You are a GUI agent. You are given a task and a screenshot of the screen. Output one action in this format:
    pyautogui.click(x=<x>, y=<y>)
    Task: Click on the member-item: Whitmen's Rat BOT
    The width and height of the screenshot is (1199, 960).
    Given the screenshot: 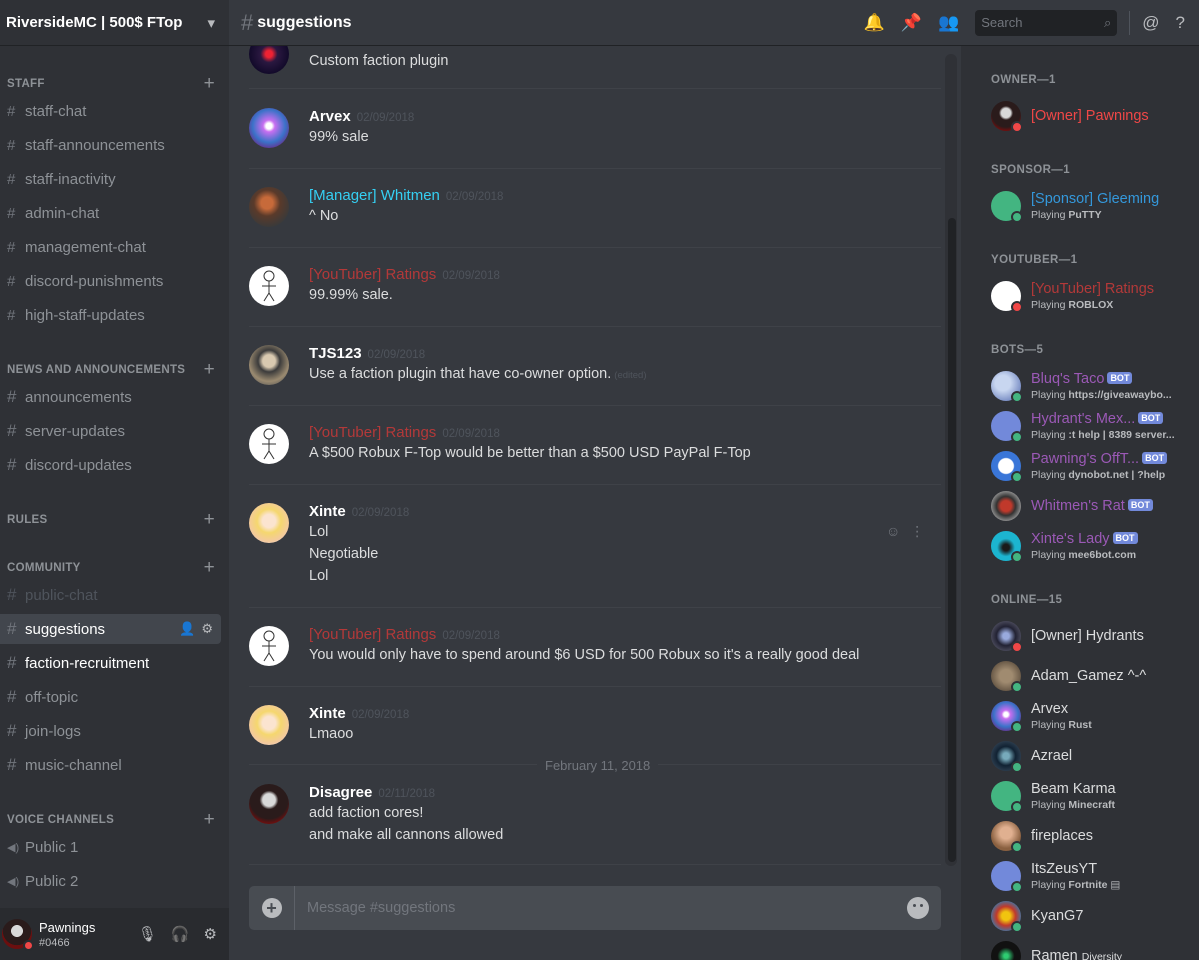 What is the action you would take?
    pyautogui.click(x=1091, y=506)
    